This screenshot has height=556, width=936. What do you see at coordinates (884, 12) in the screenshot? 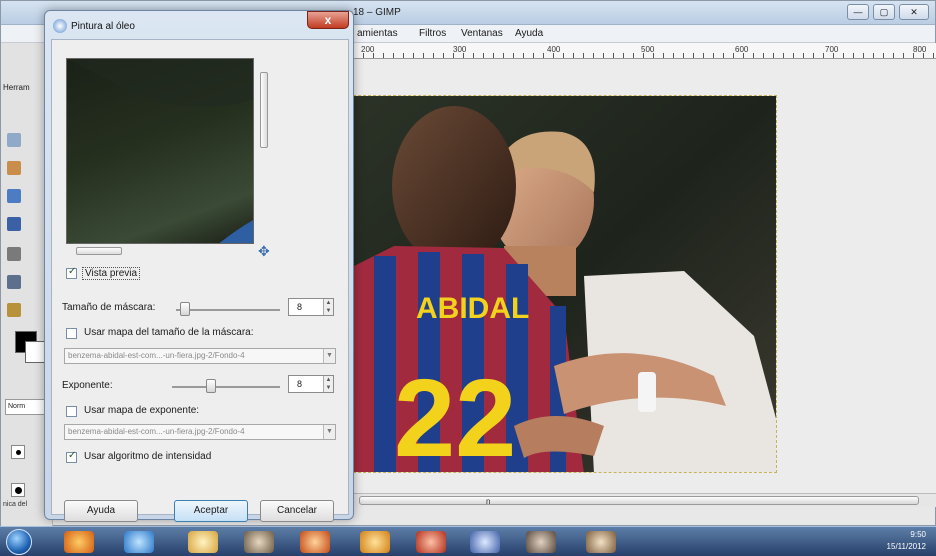
I see `maximize-button: ▢` at bounding box center [884, 12].